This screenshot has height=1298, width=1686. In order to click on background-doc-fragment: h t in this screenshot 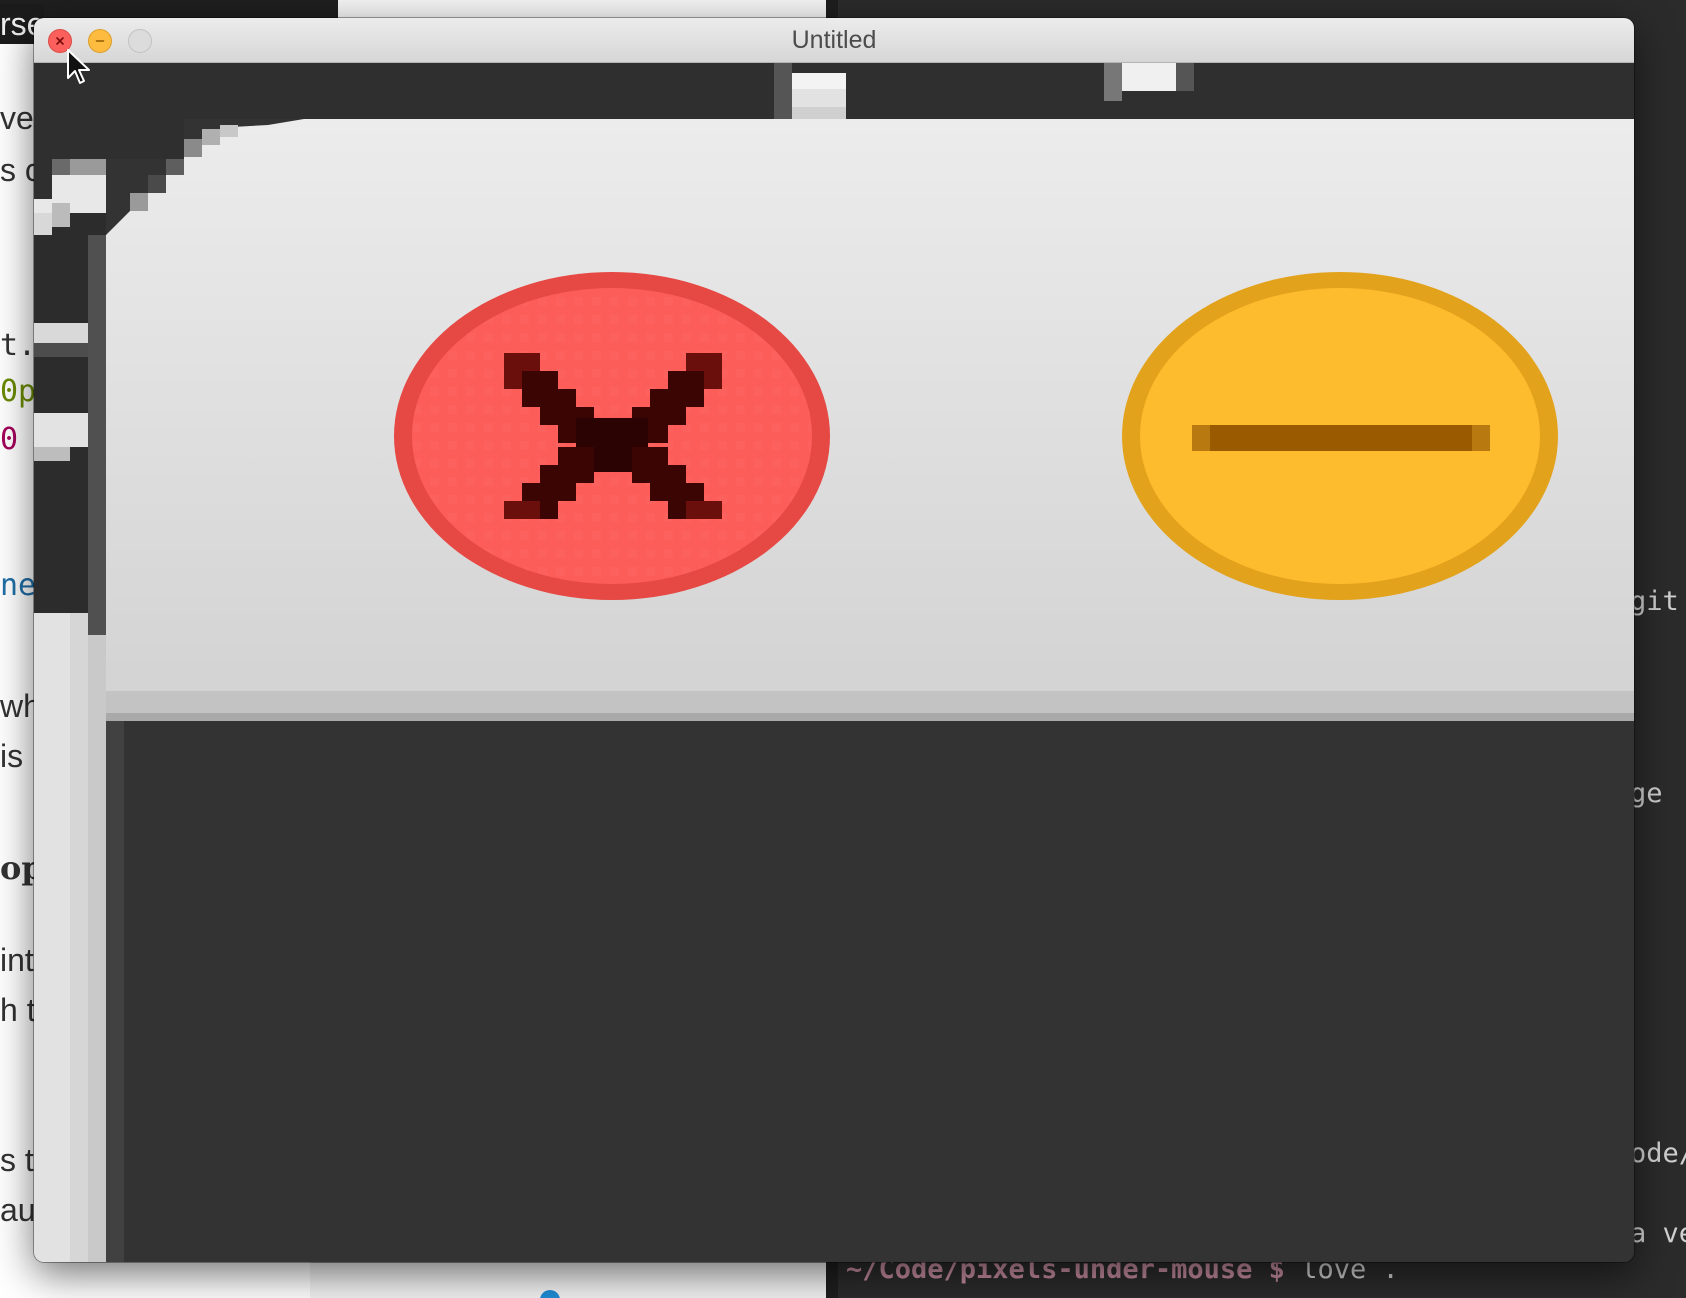, I will do `click(18, 1010)`.